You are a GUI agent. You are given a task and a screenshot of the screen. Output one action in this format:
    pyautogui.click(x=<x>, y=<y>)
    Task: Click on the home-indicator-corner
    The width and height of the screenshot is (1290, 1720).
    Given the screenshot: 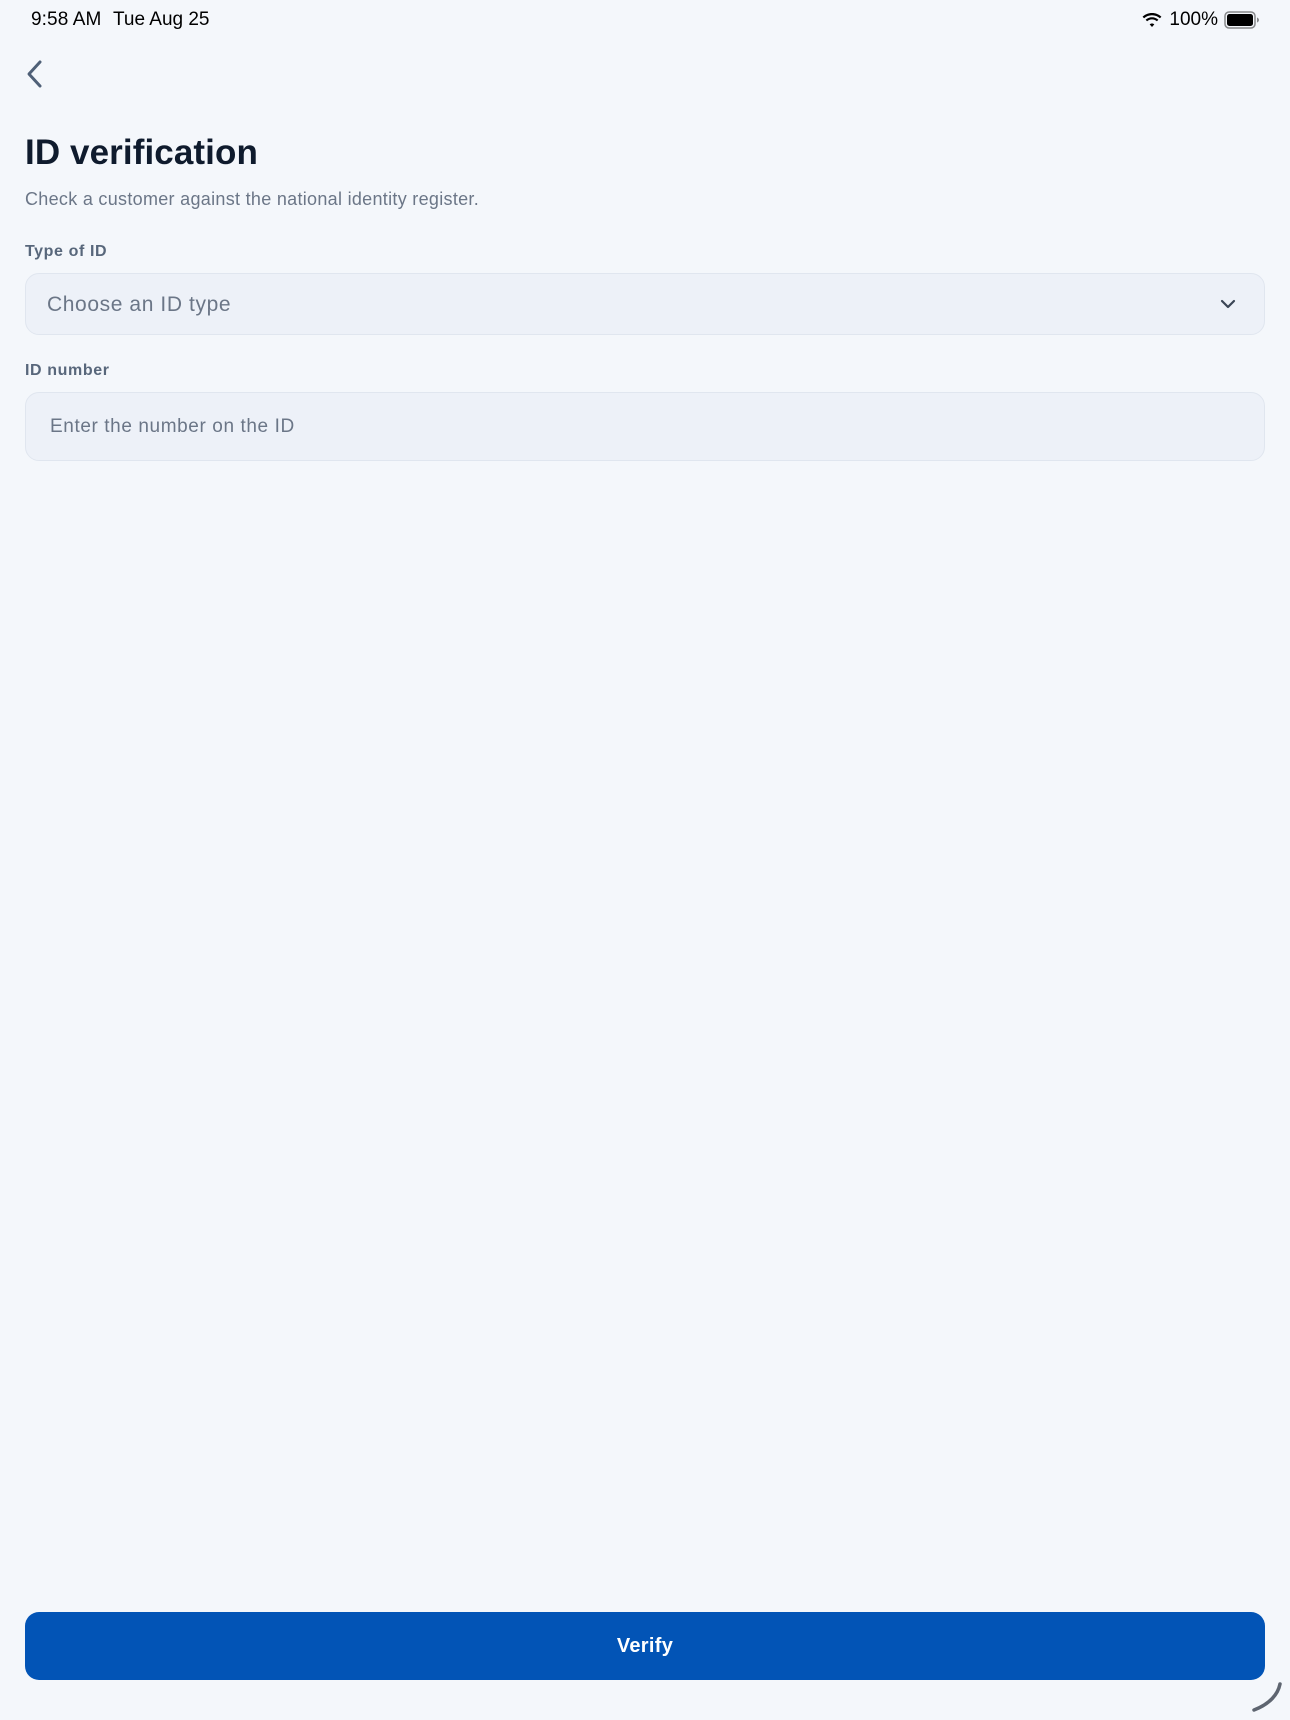 What is the action you would take?
    pyautogui.click(x=1267, y=1697)
    